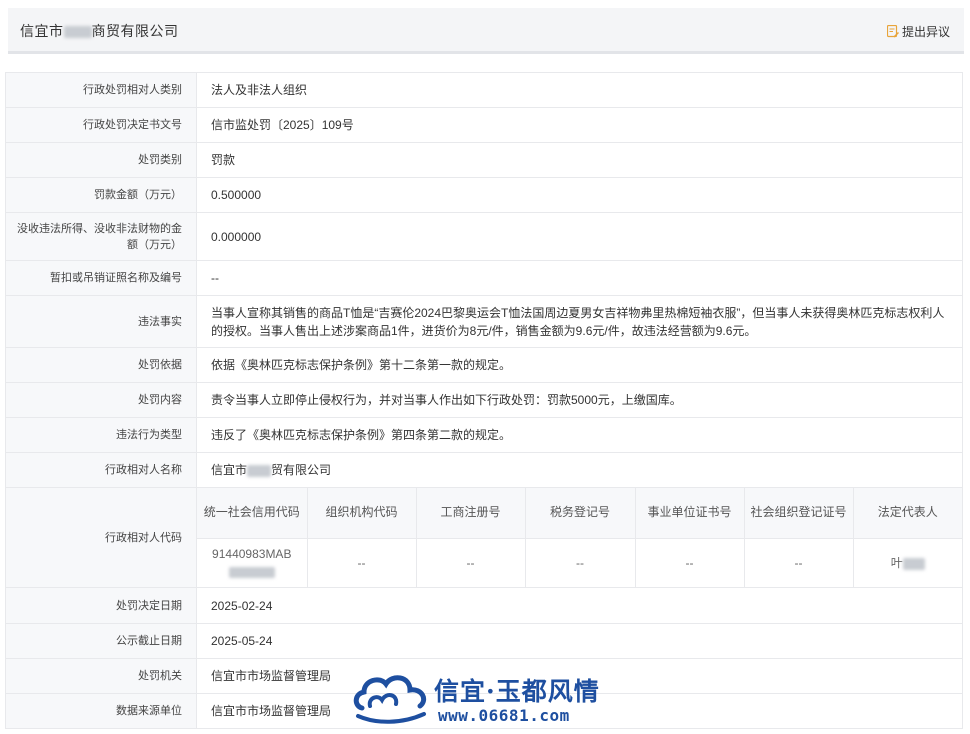 The image size is (970, 734). Describe the element at coordinates (101, 278) in the screenshot. I see `field-label: 暂扣或吊销证照名称及编号` at that location.